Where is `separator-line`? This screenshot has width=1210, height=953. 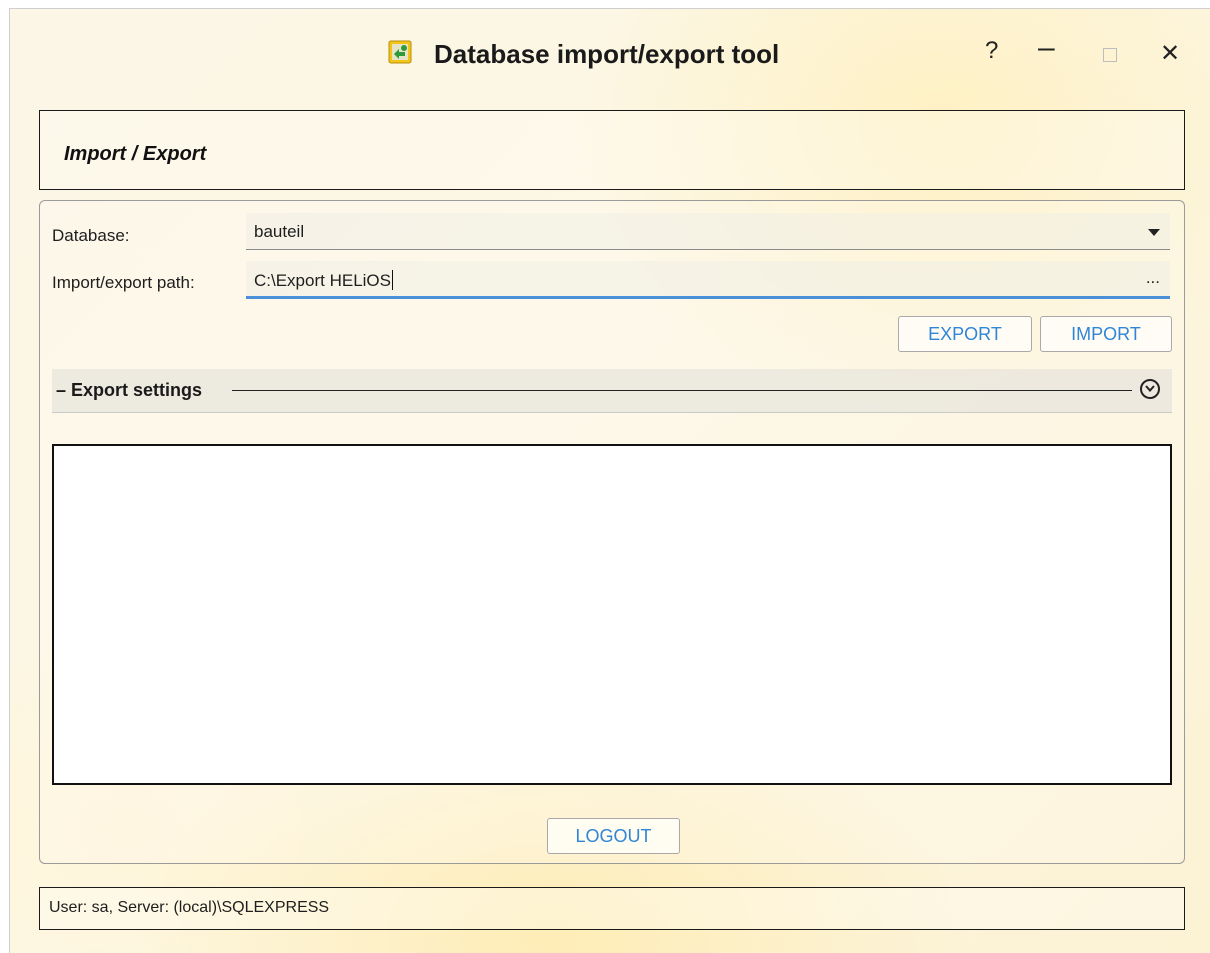
separator-line is located at coordinates (682, 390).